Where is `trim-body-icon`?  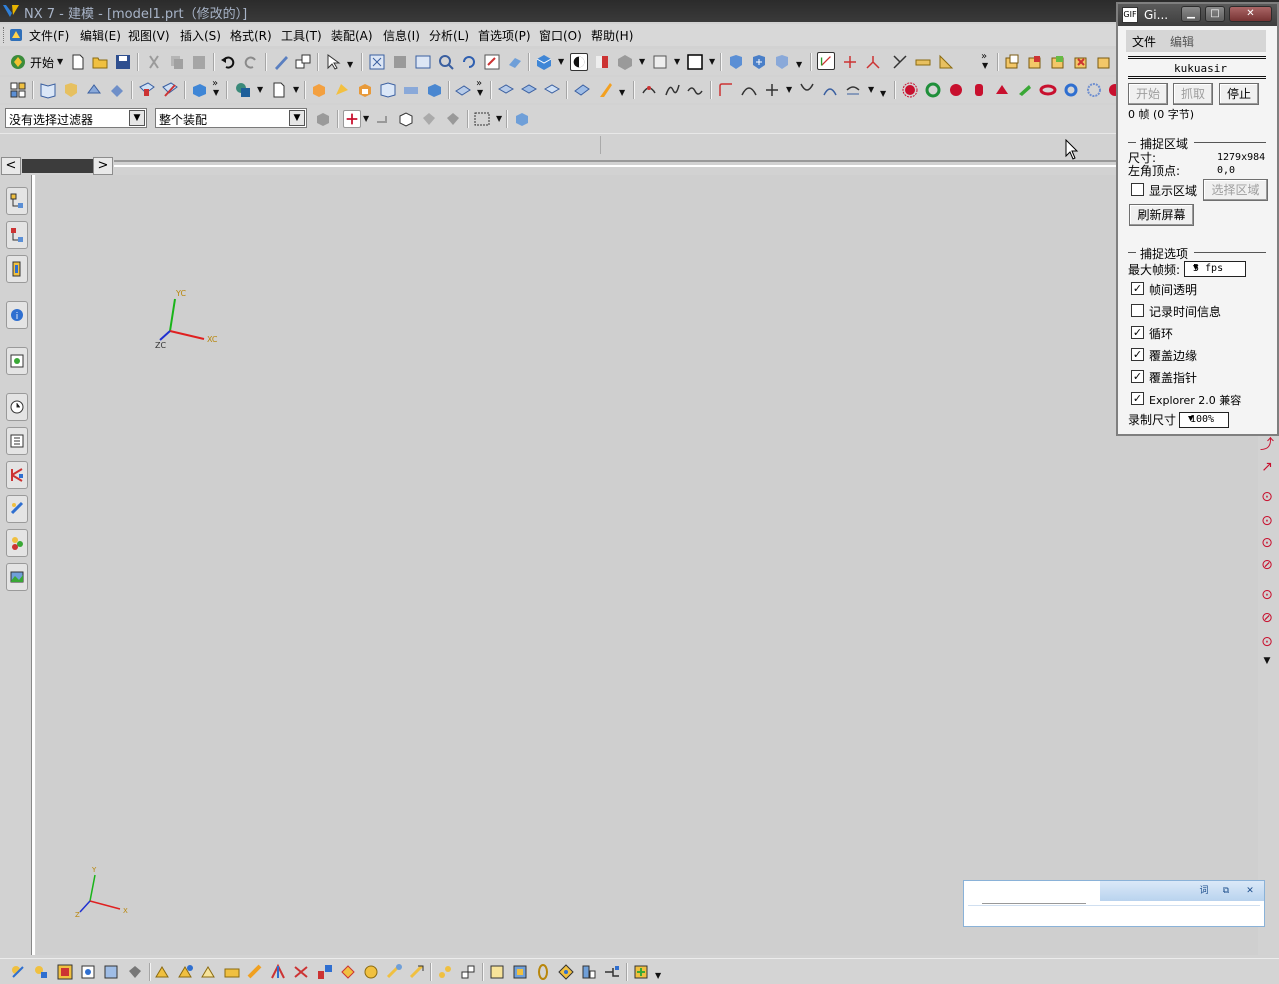 trim-body-icon is located at coordinates (411, 90).